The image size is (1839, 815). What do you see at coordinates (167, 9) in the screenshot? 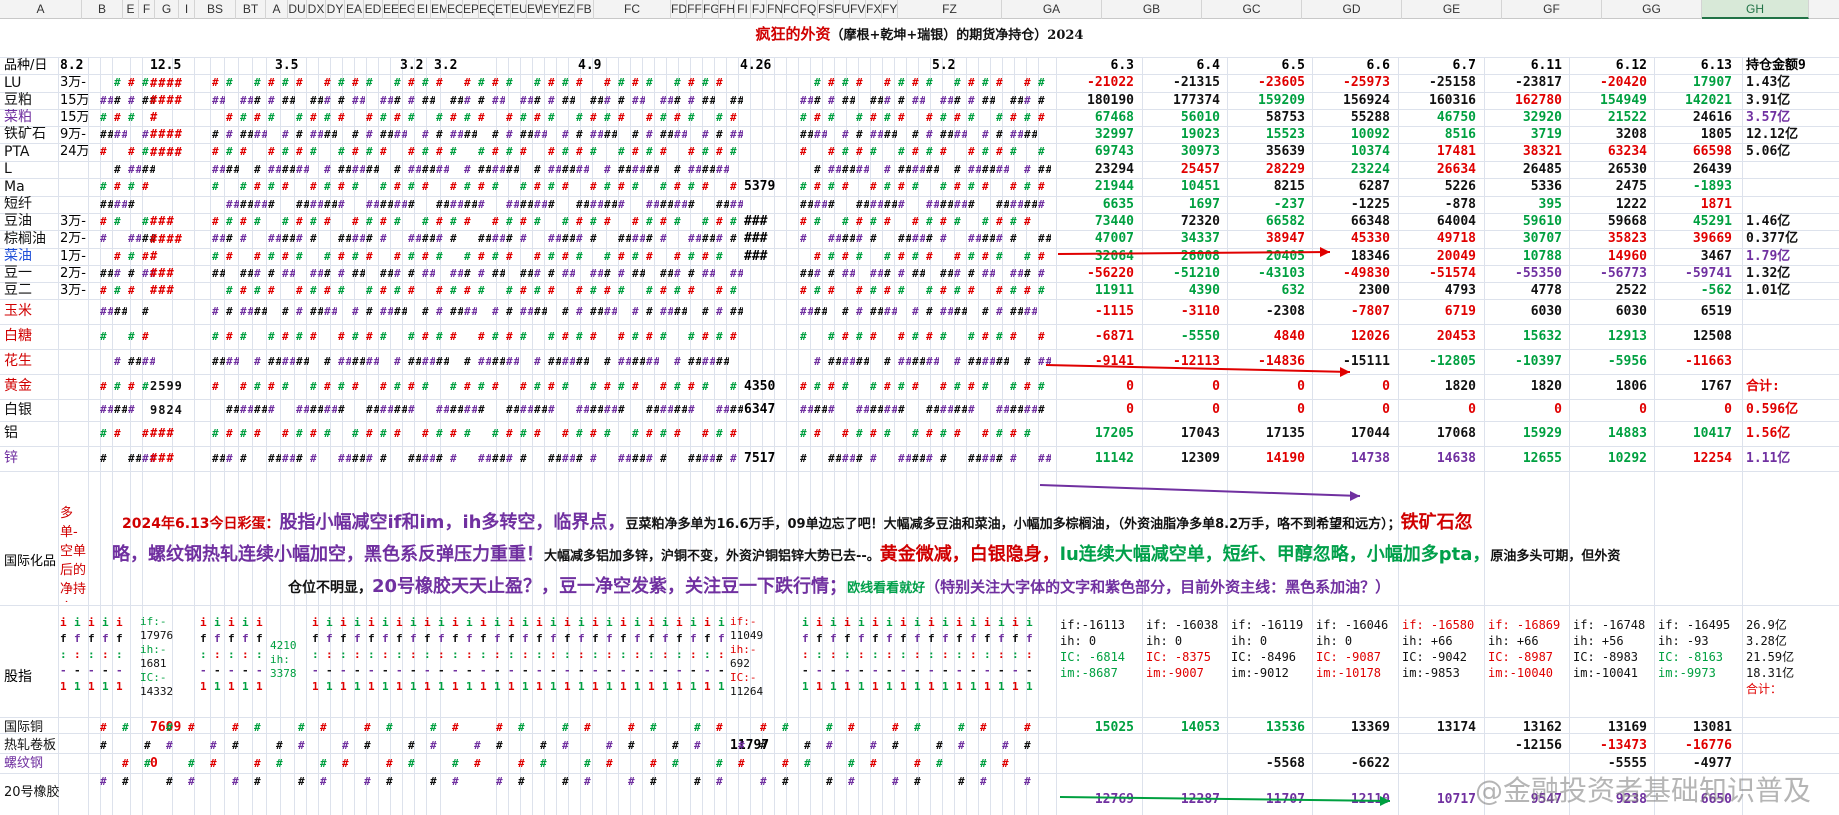
I see `column-header-g: G` at bounding box center [167, 9].